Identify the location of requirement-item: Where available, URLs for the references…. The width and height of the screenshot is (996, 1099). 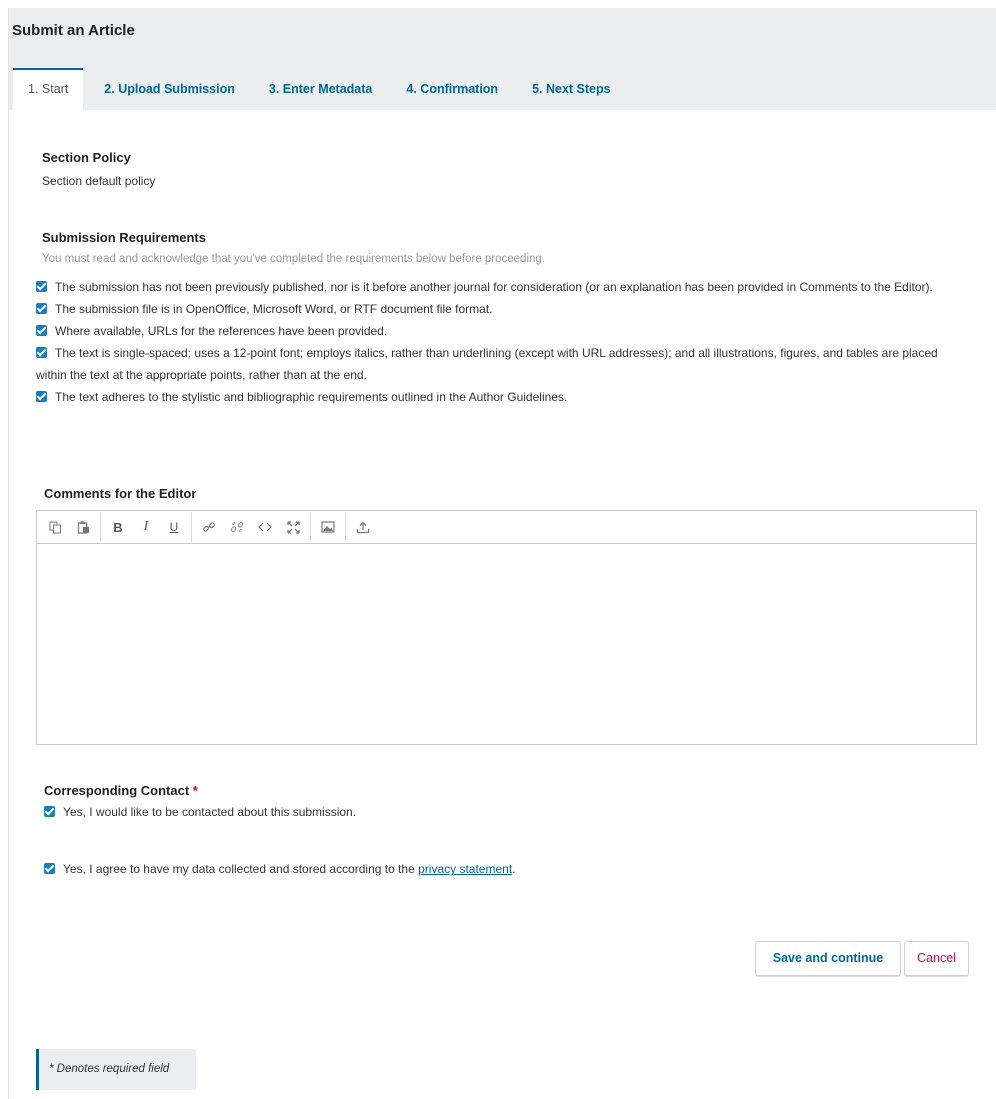
(501, 331).